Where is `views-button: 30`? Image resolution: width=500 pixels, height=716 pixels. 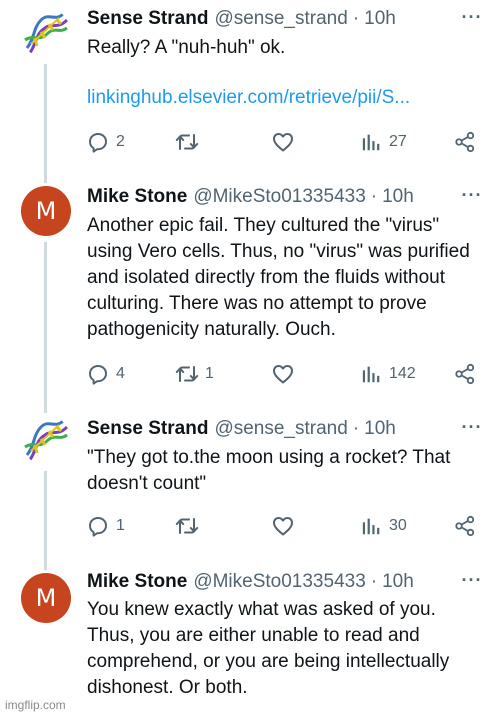
views-button: 30 is located at coordinates (384, 526).